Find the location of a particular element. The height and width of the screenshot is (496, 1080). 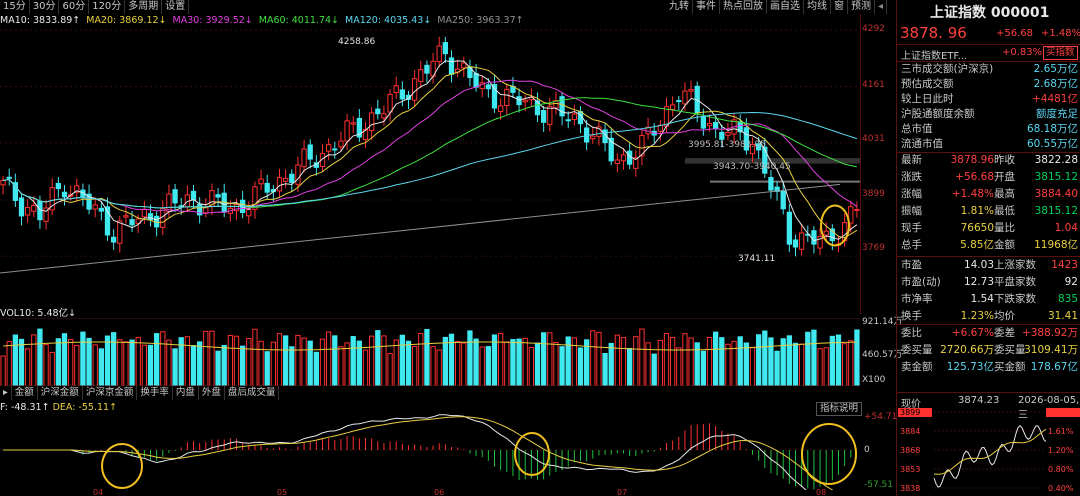

quote-key: 卖金额 is located at coordinates (917, 367).